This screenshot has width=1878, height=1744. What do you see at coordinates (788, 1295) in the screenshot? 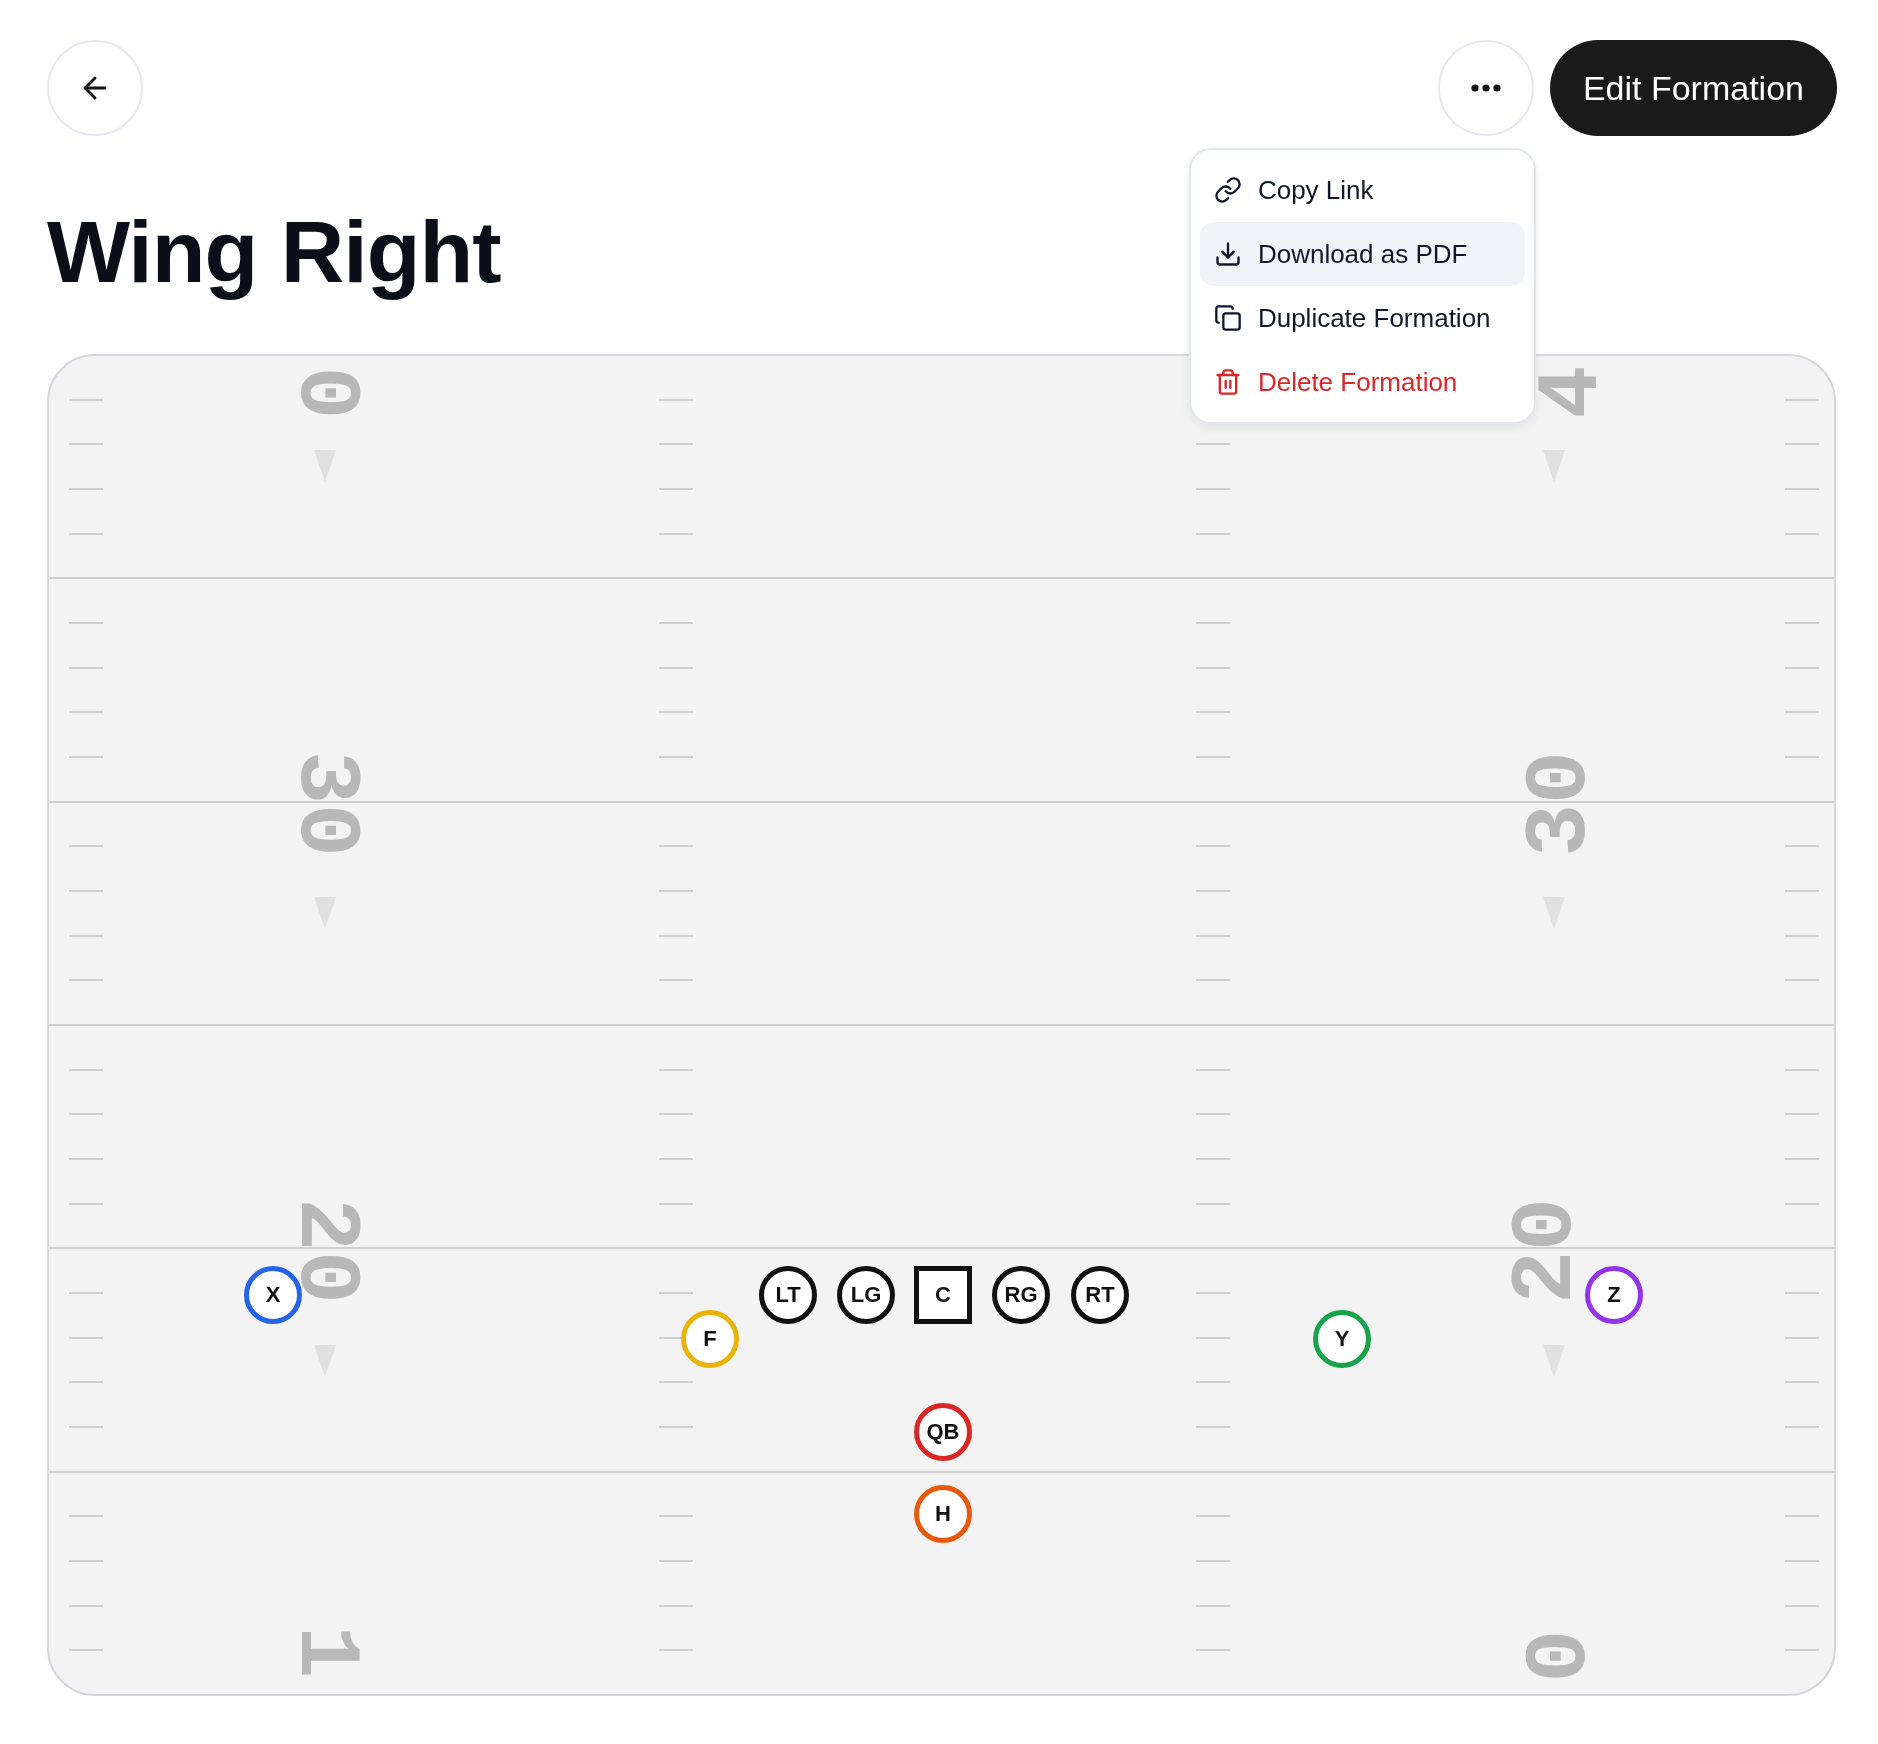
I see `player-marker: LT` at bounding box center [788, 1295].